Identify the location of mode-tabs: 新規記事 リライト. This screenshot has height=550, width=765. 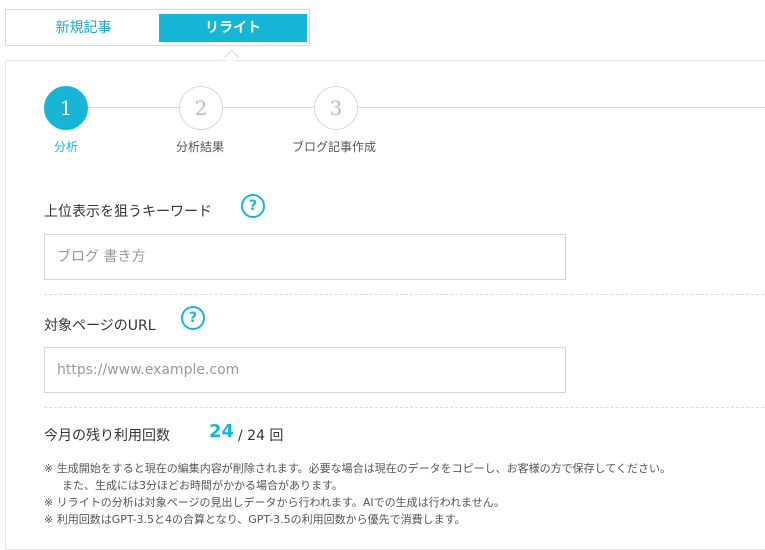
(157, 27).